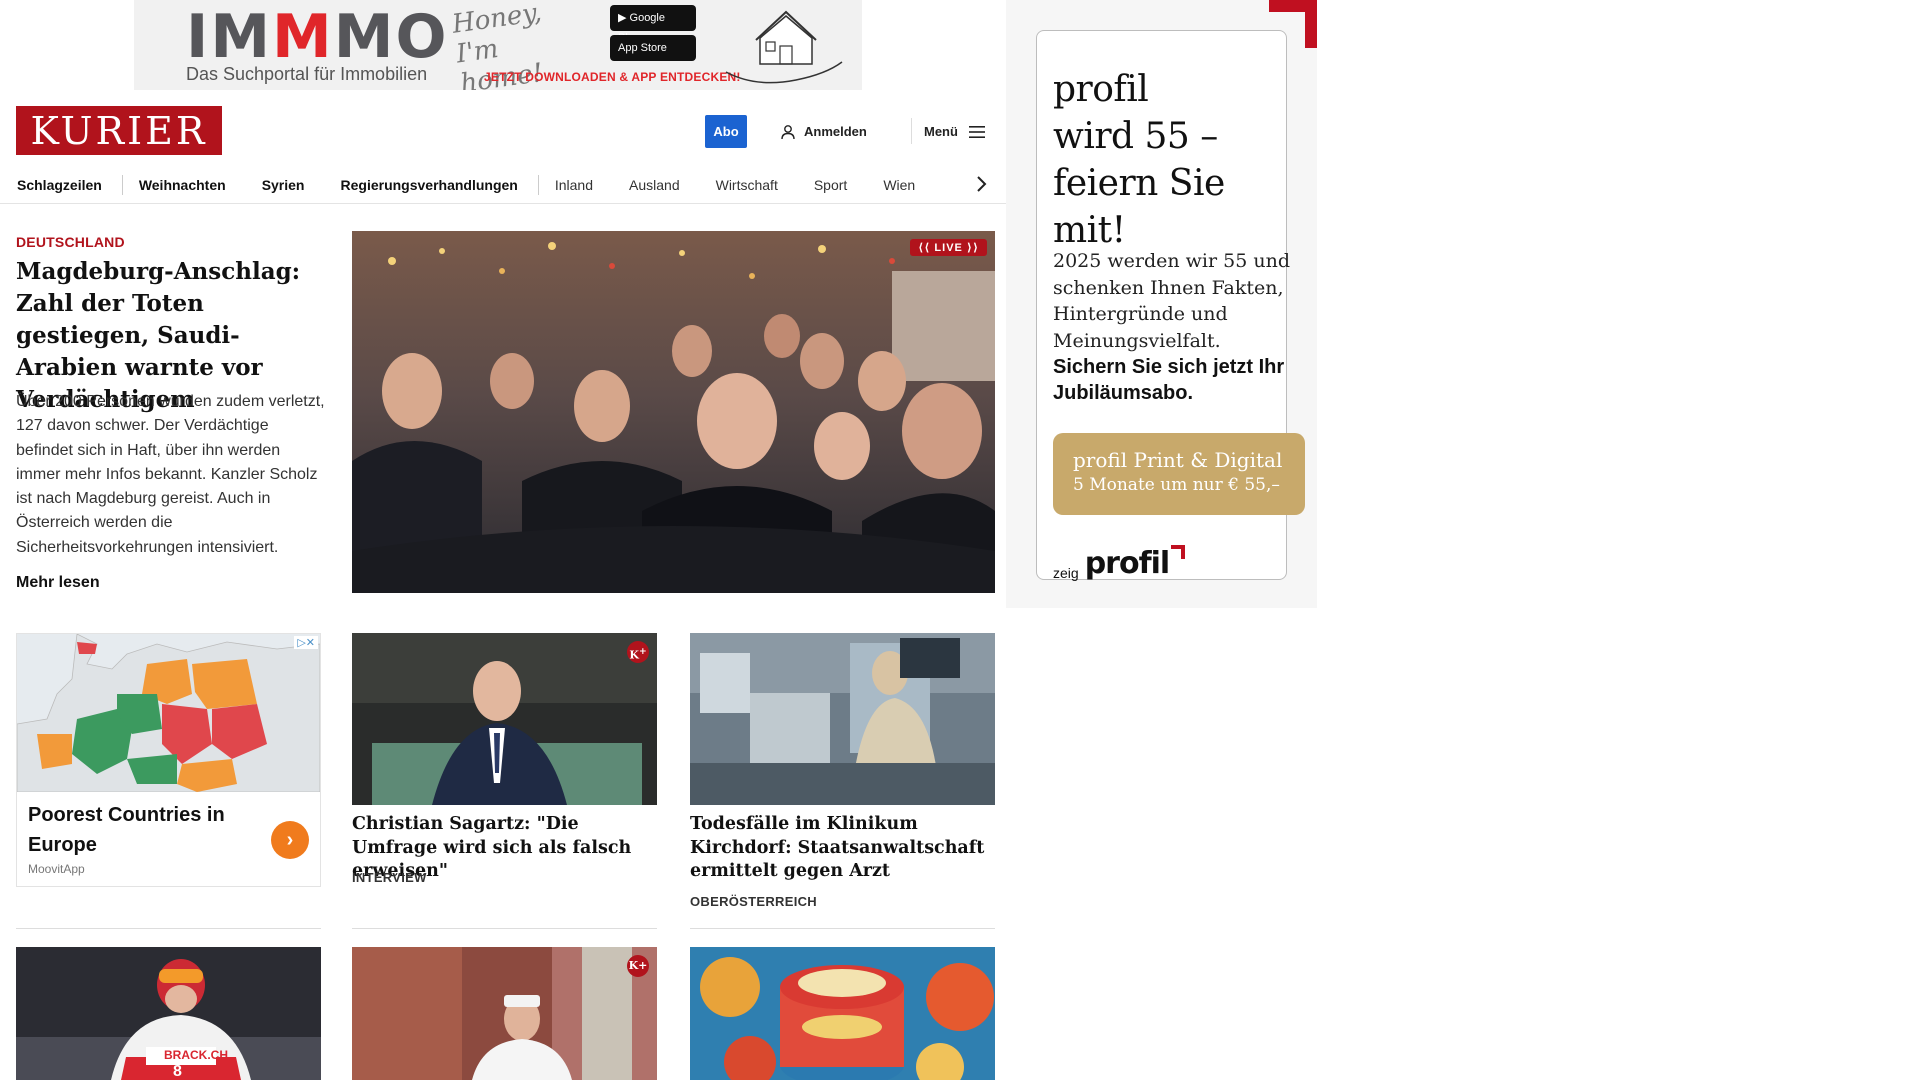 Image resolution: width=1920 pixels, height=1080 pixels. What do you see at coordinates (976, 131) in the screenshot?
I see `hamburger-icon` at bounding box center [976, 131].